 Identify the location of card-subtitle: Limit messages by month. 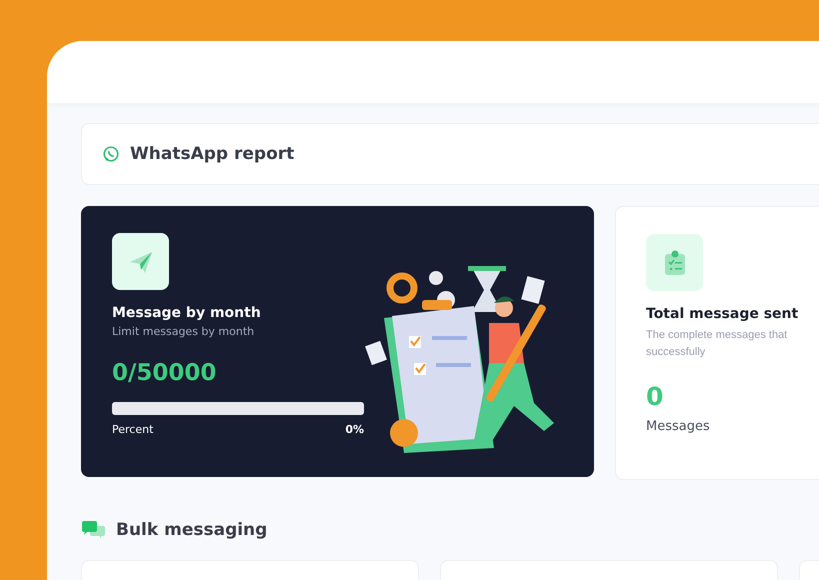
(184, 331).